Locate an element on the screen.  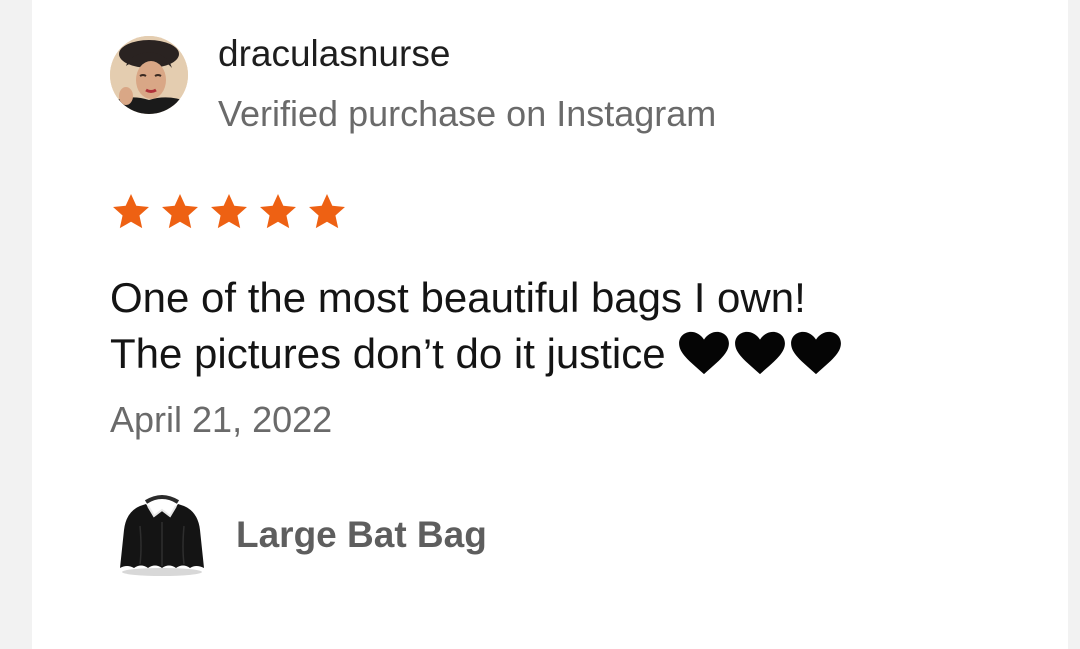
star-rating is located at coordinates (229, 212).